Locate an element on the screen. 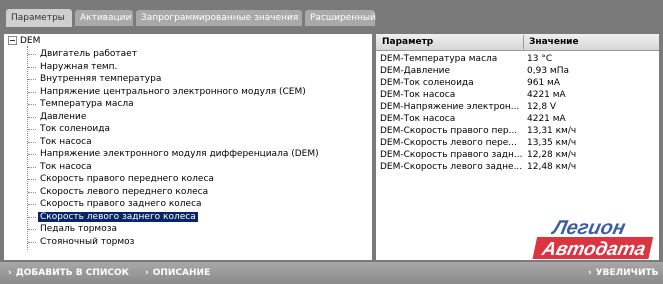 The height and width of the screenshot is (284, 663). tree-item: Скорость левого переднего колеса is located at coordinates (119, 192).